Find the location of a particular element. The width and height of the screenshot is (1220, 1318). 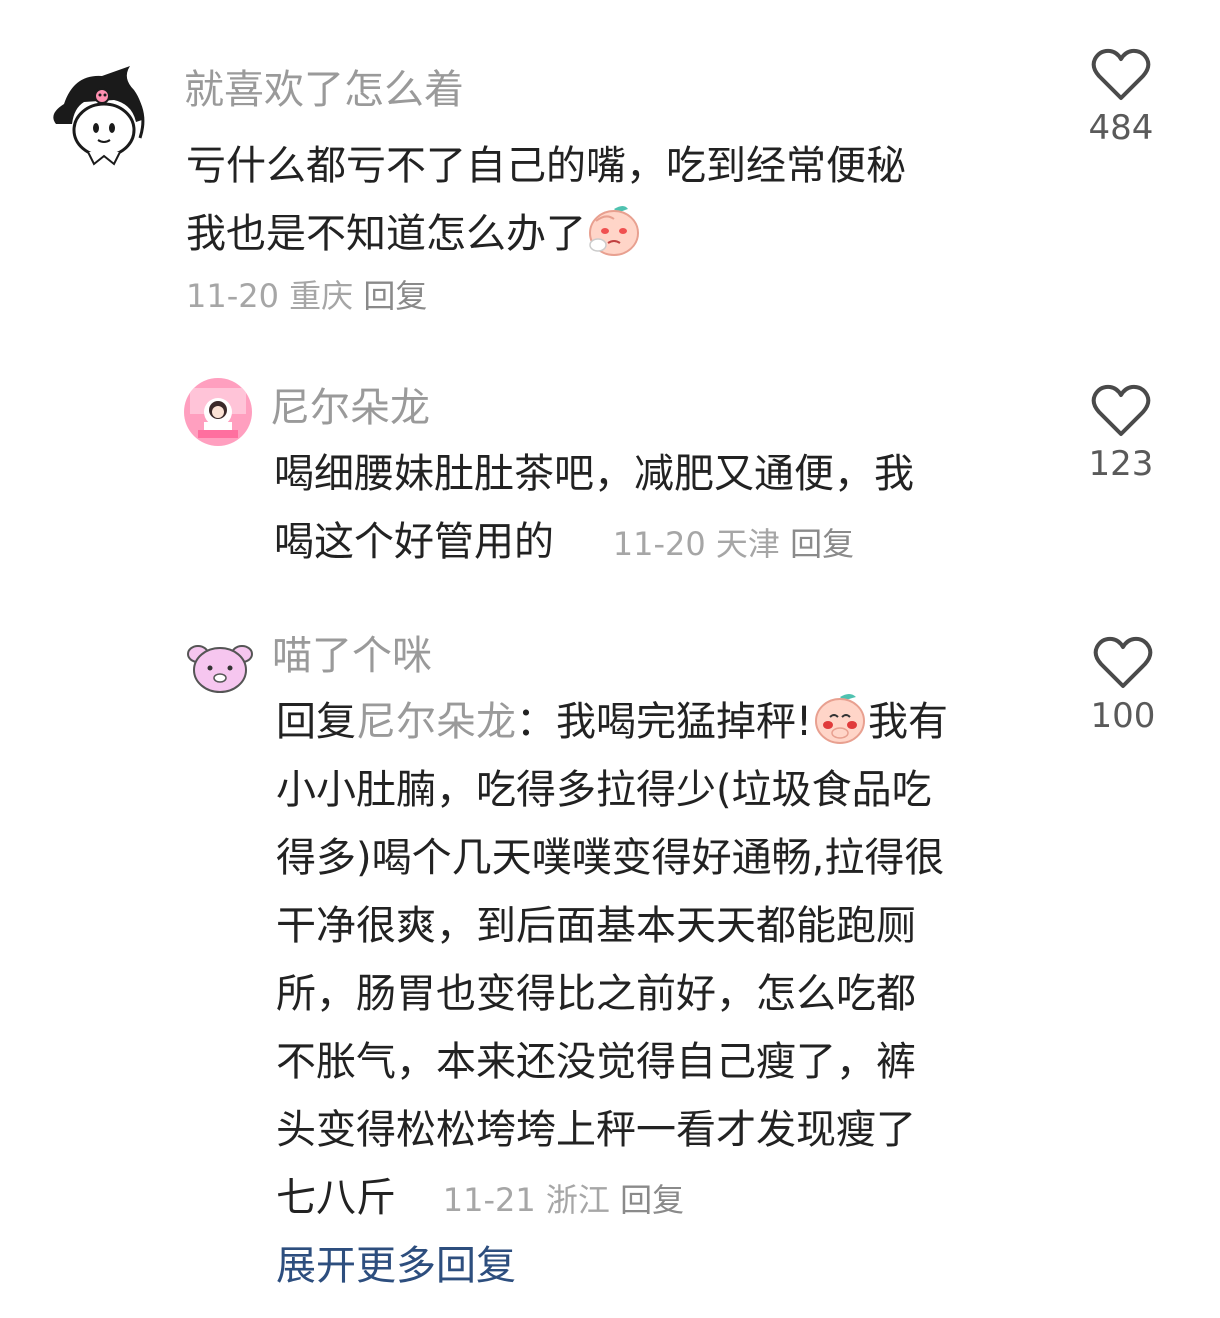

kuromi-avatar-icon is located at coordinates (98, 118).